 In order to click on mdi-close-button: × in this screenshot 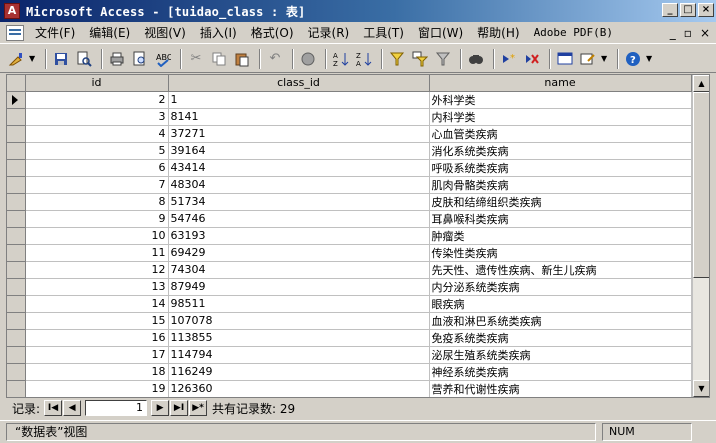, I will do `click(705, 33)`.